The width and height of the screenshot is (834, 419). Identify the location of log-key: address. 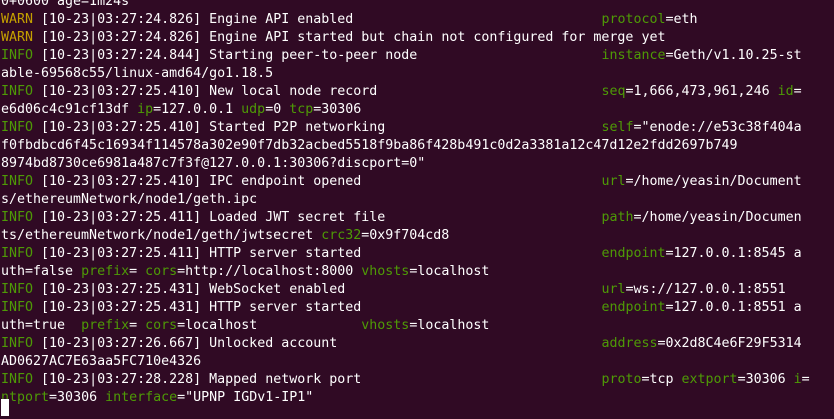
(629, 343).